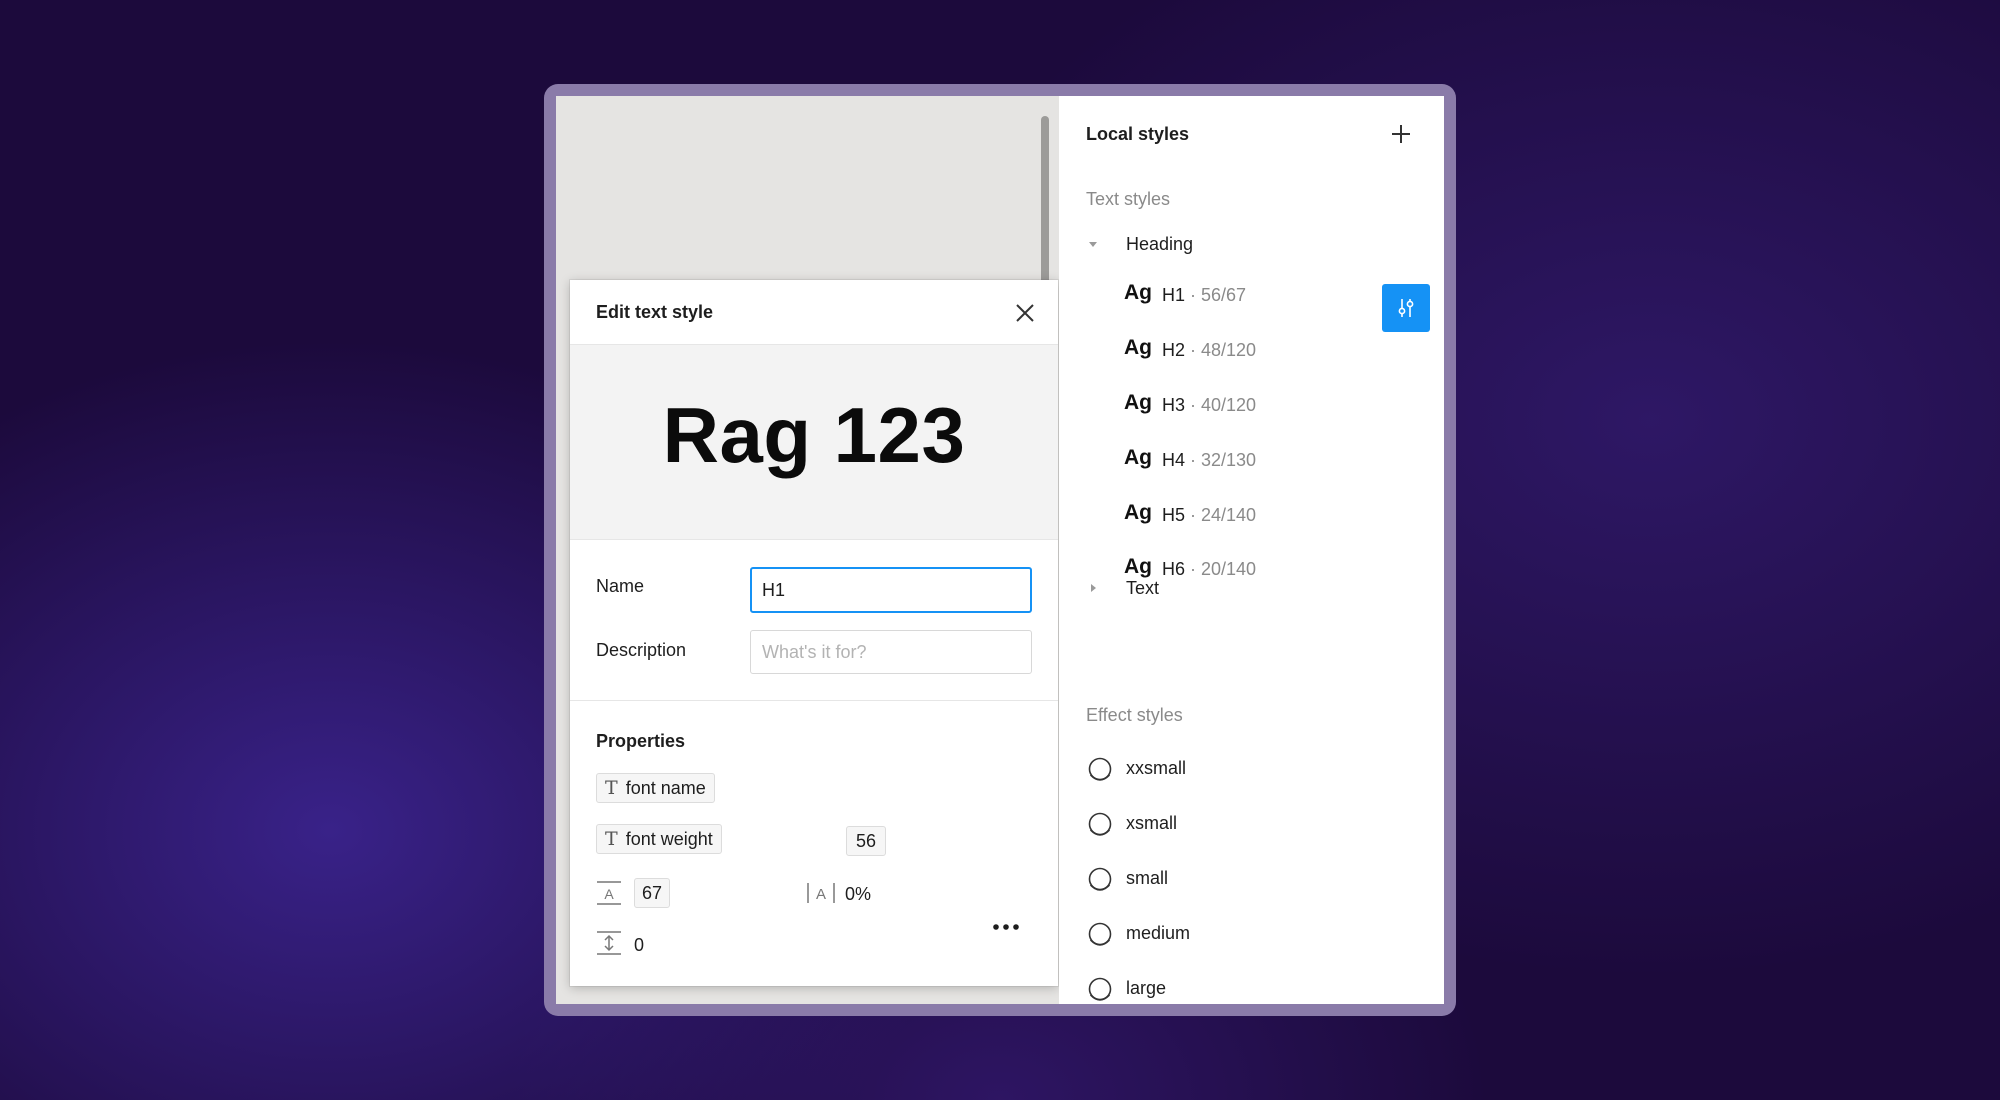  I want to click on line-height-value: 67, so click(652, 892).